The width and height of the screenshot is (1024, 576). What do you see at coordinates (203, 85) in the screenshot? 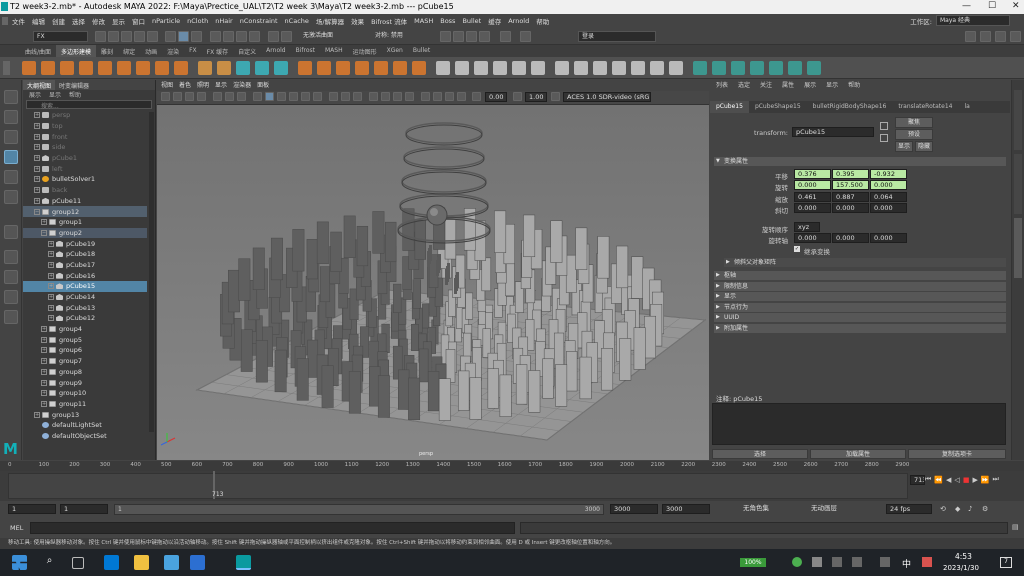
I see `viewport-menu-item: 照明` at bounding box center [203, 85].